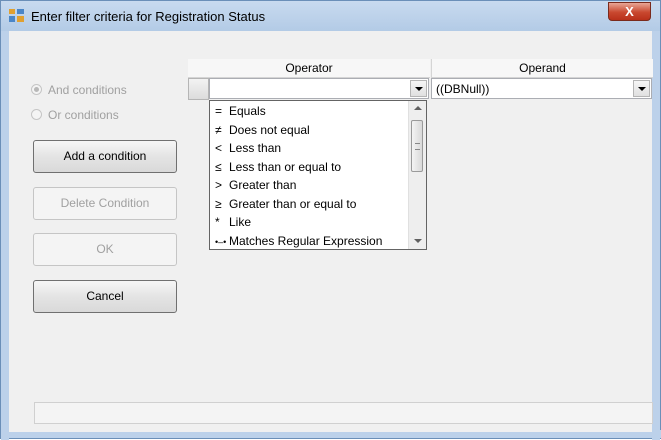 The width and height of the screenshot is (661, 440). I want to click on option-label: Greater than or equal to, so click(293, 203).